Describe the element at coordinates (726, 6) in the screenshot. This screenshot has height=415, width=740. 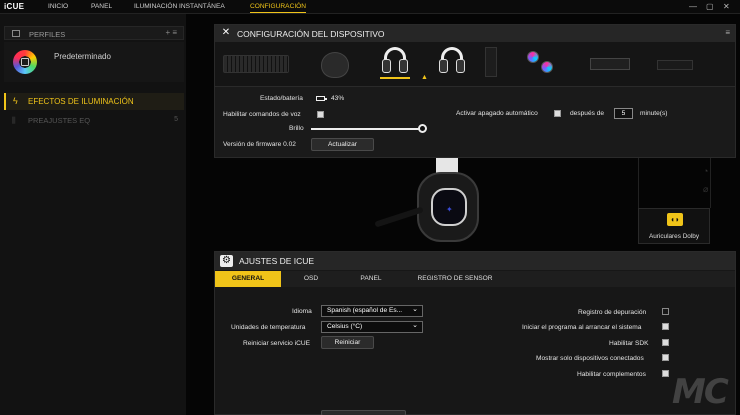
I see `close-icon: ✕` at that location.